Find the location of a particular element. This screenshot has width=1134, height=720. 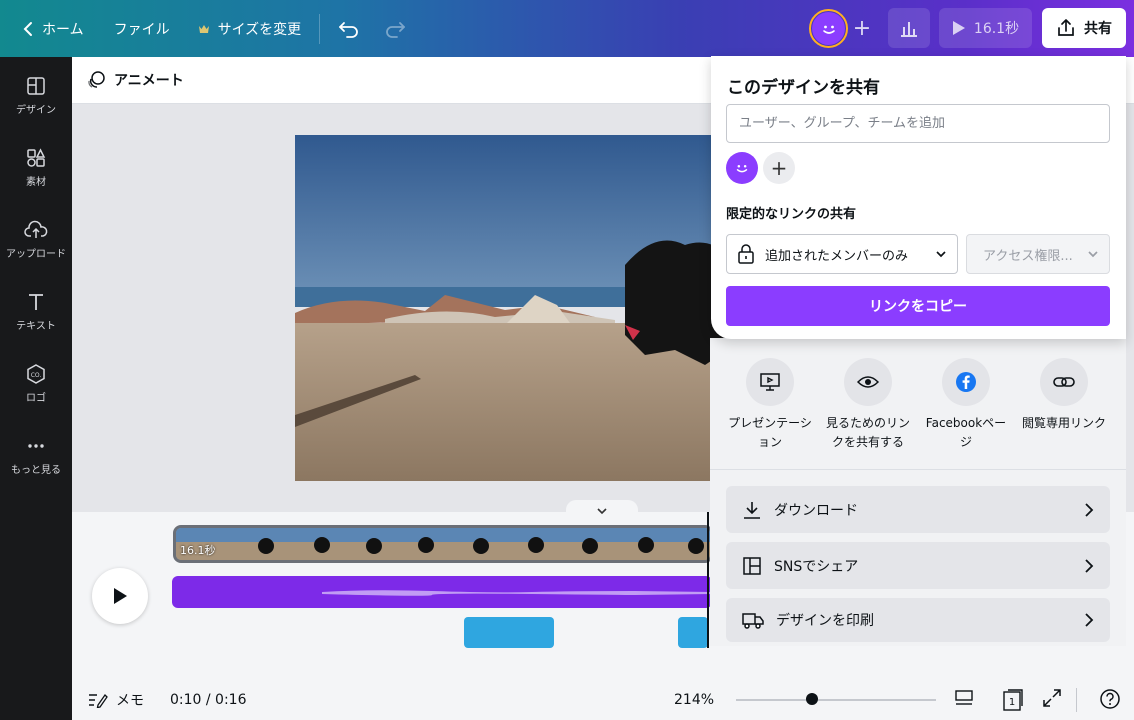

share-option-readonly-link: 閲覧専用リンク is located at coordinates (1064, 395).